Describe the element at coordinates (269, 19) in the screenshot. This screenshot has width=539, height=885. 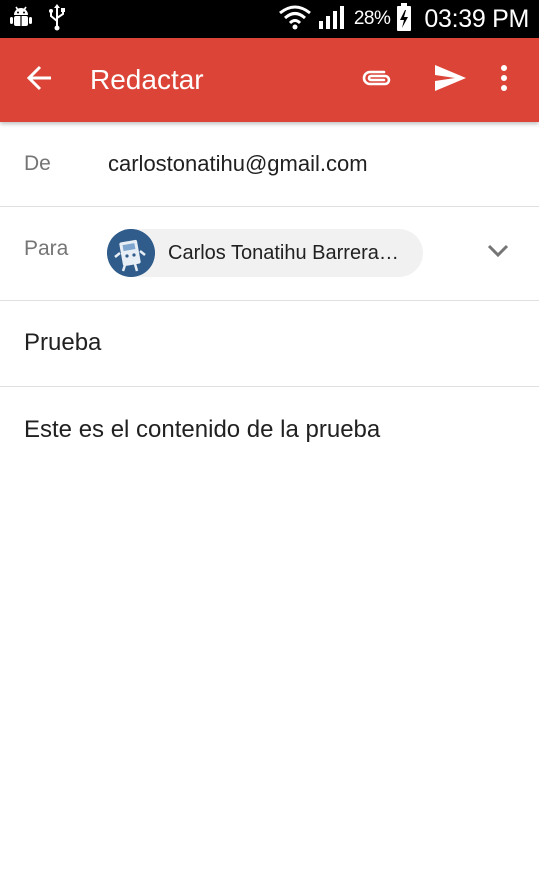
I see `status-bar: 28% 03:39 PM` at that location.